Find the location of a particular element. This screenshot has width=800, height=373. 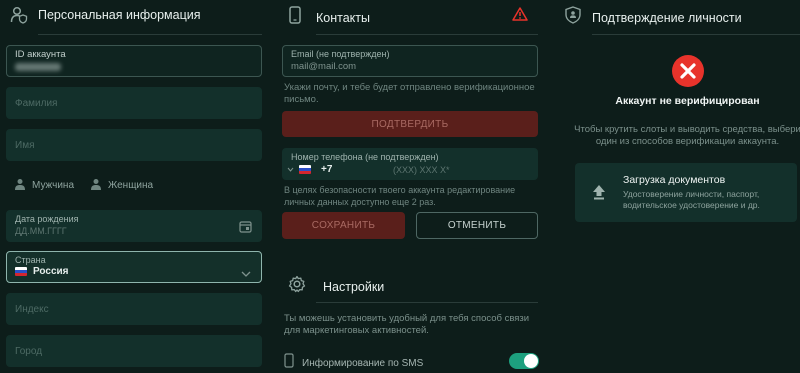

index-field: Индекс is located at coordinates (134, 309).